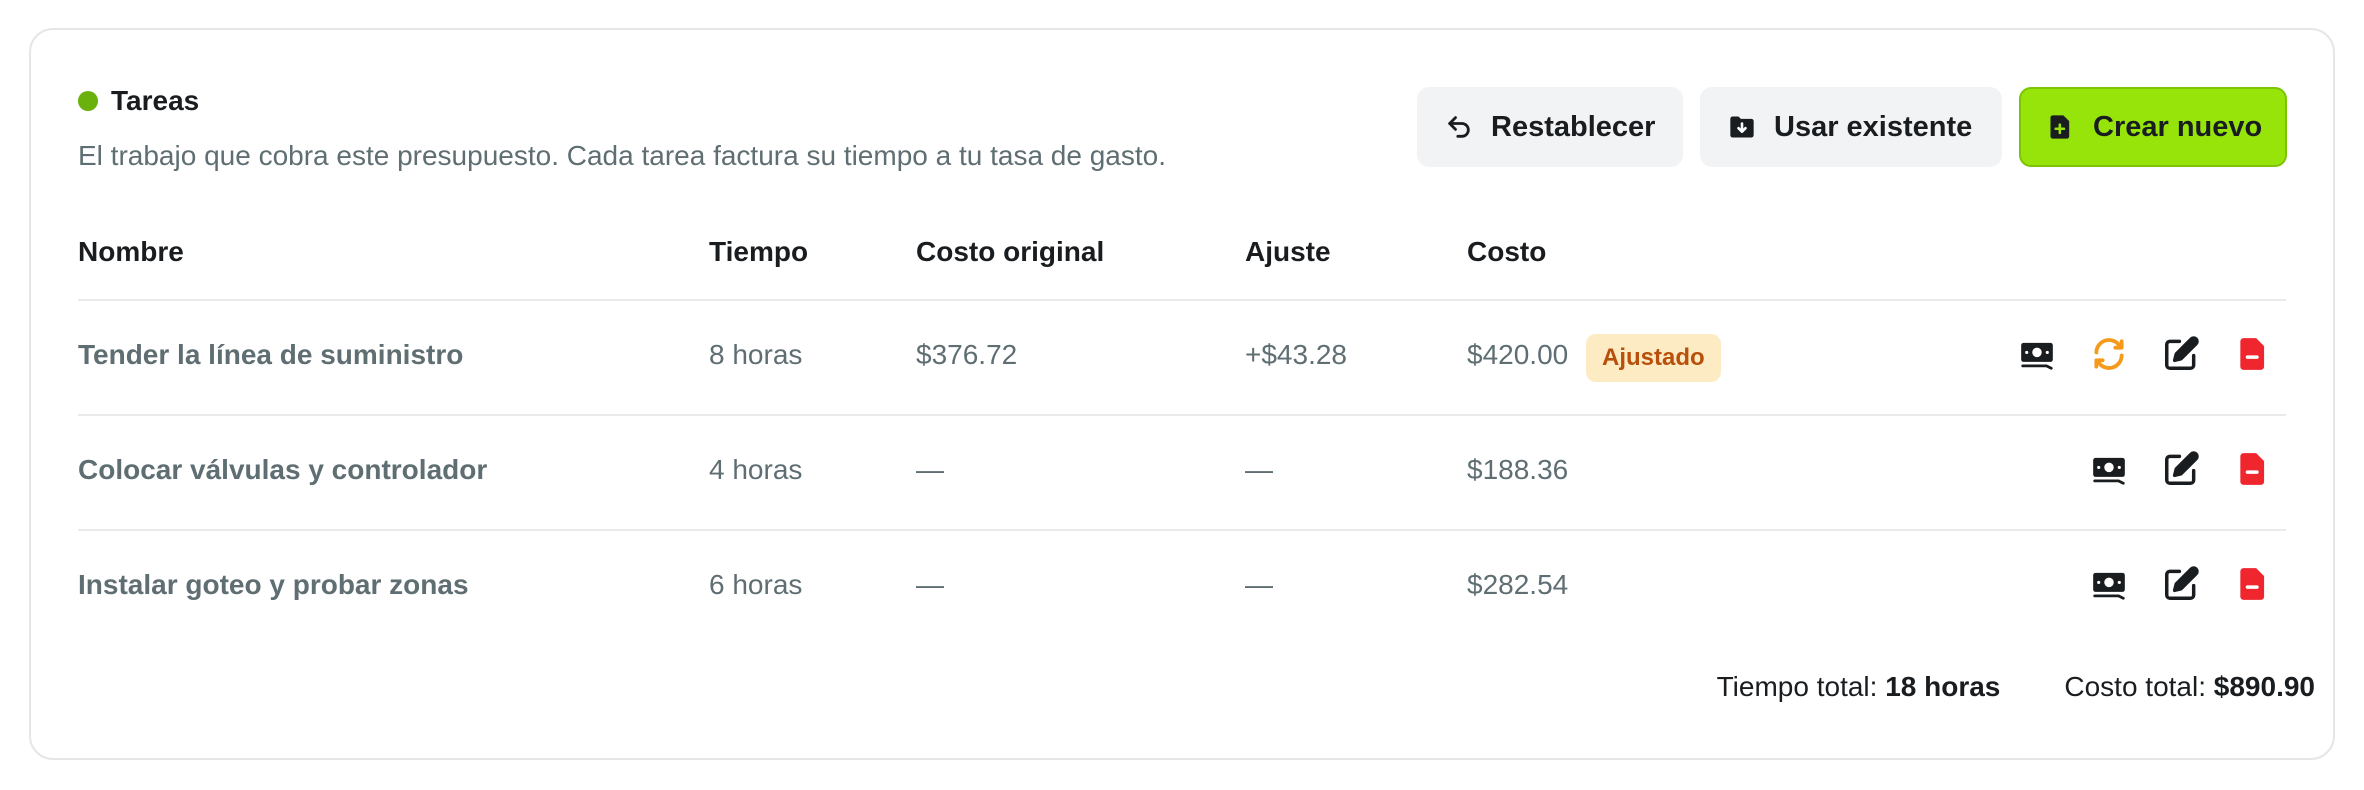  I want to click on task-name: Tender la línea de suministro, so click(271, 354).